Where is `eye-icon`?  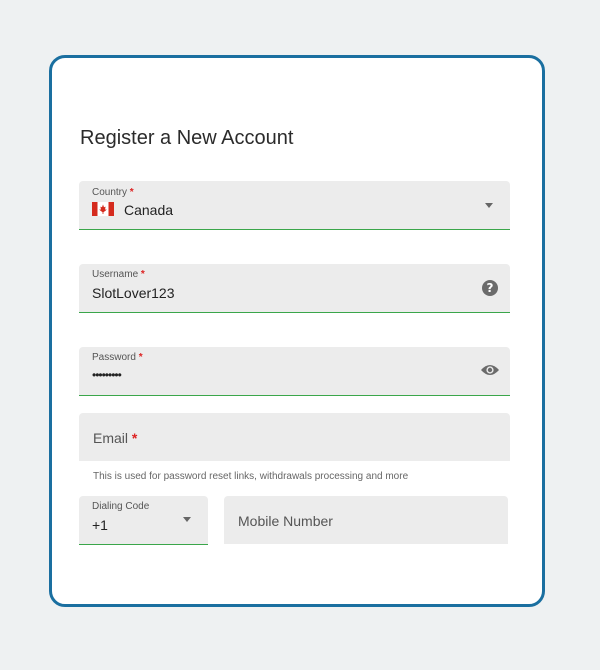
eye-icon is located at coordinates (490, 370).